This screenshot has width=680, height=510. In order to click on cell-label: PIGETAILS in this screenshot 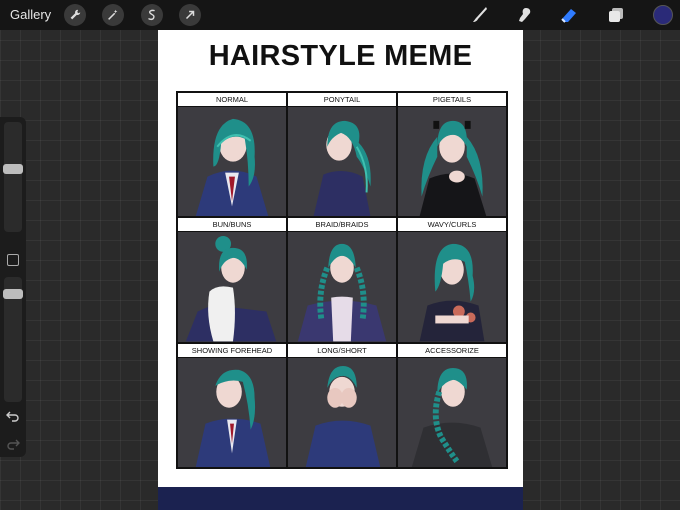, I will do `click(452, 100)`.